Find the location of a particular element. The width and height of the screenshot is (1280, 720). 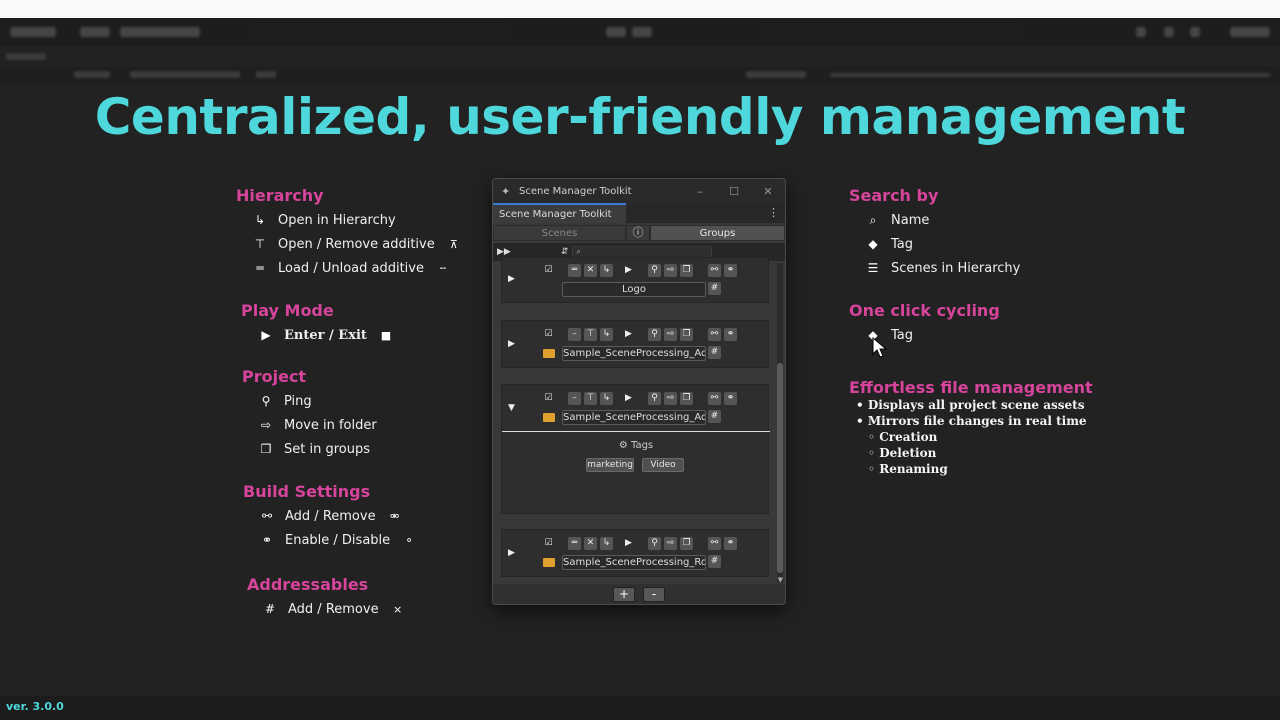

feature-ping: ⚲ Ping is located at coordinates (285, 401).